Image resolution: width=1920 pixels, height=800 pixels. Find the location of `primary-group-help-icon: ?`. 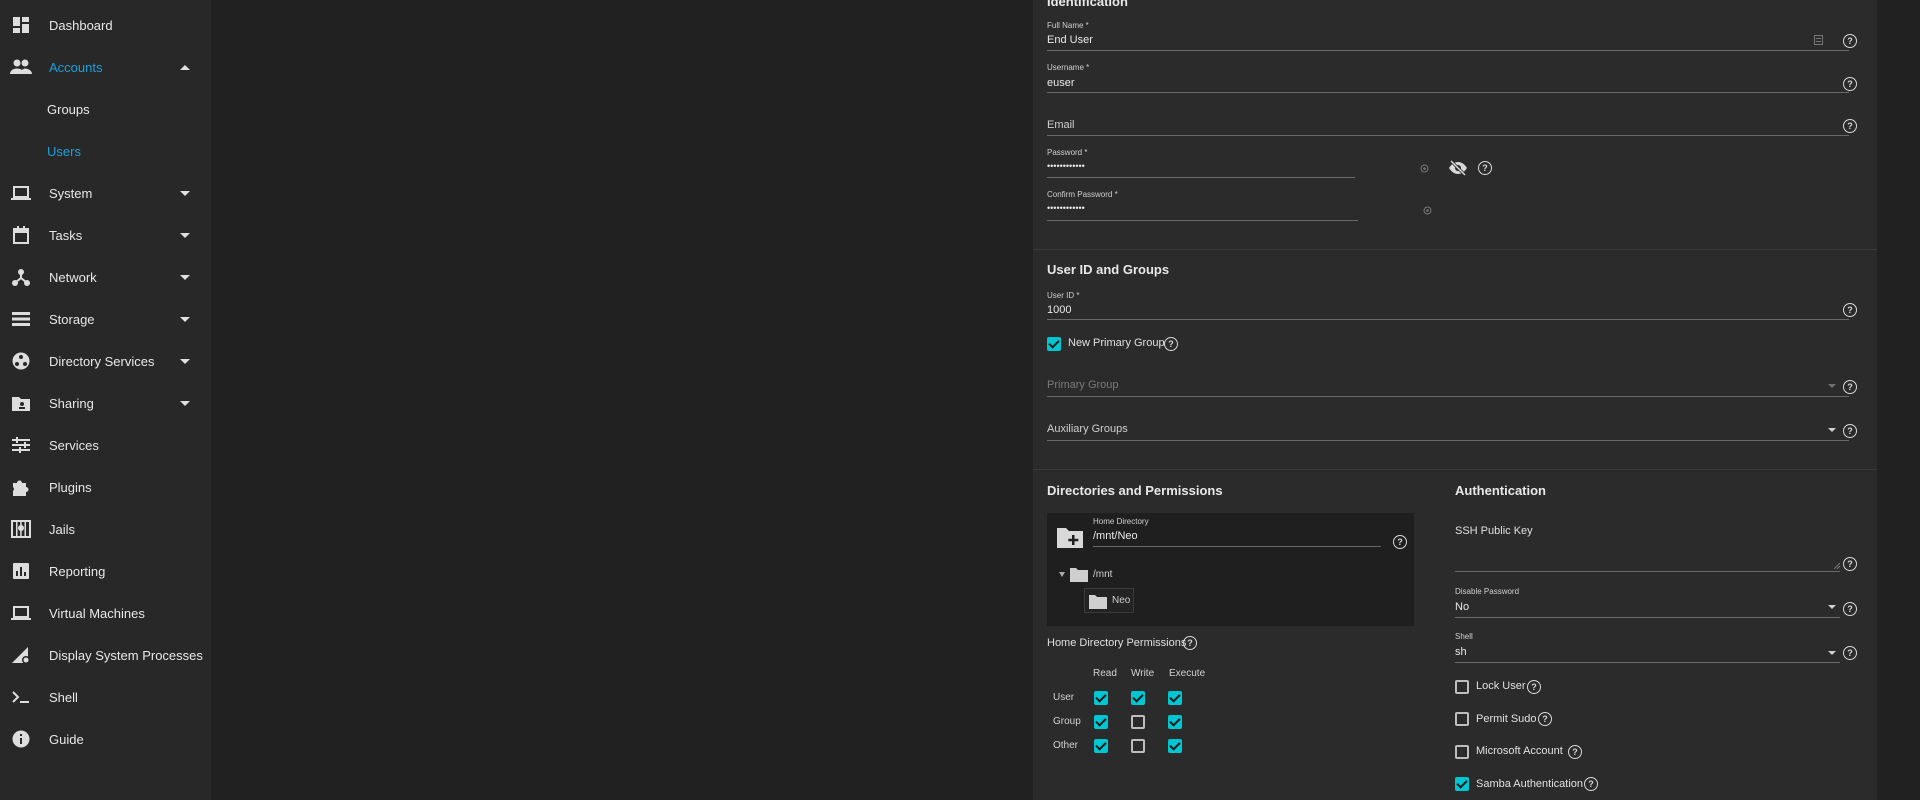

primary-group-help-icon: ? is located at coordinates (1850, 387).